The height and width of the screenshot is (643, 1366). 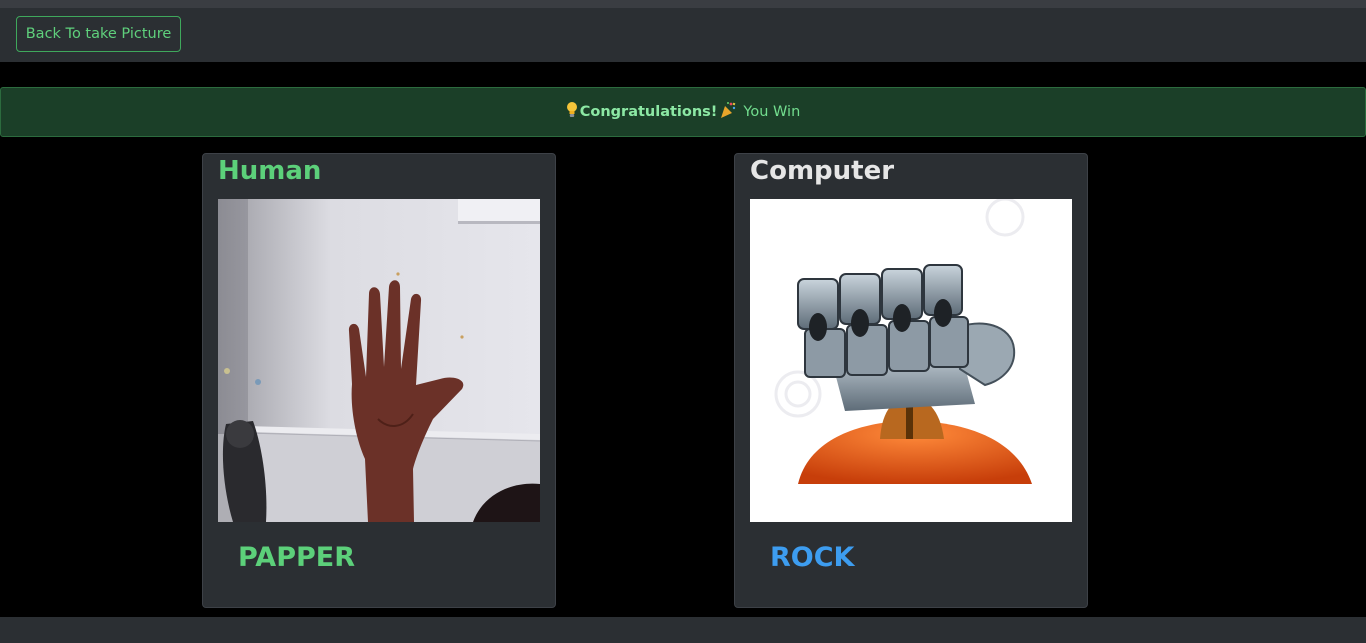 I want to click on human-choice: PAPPER, so click(x=297, y=557).